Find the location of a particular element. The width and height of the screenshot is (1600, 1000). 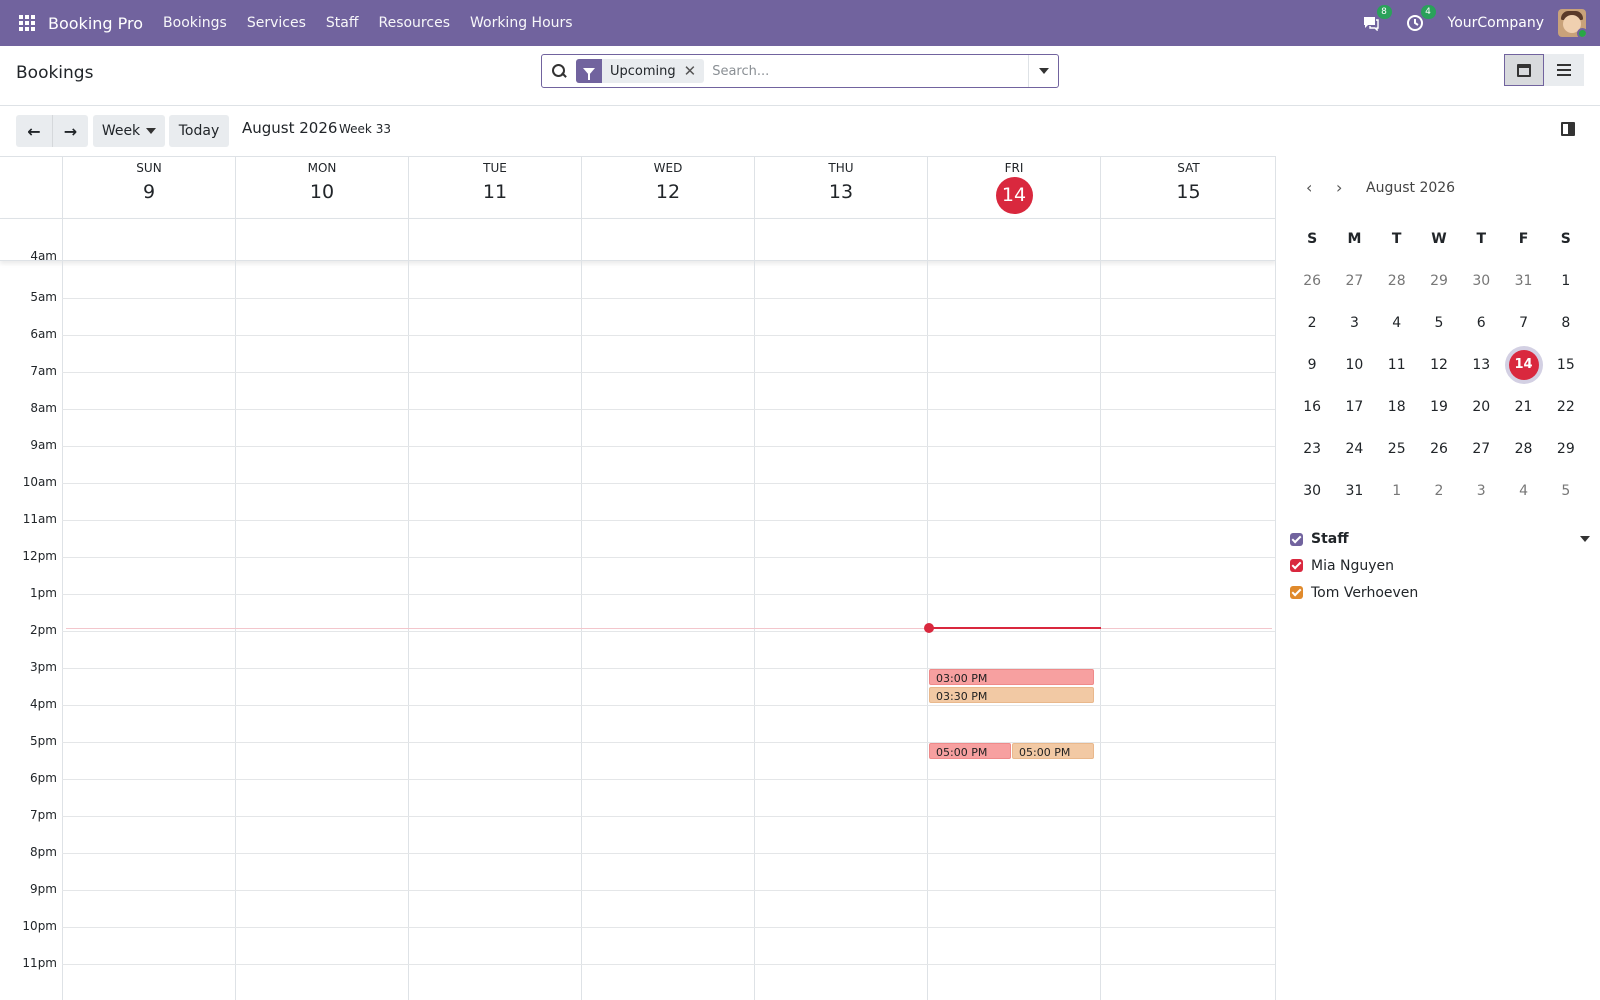

day-header: SUN 9 is located at coordinates (148, 187).